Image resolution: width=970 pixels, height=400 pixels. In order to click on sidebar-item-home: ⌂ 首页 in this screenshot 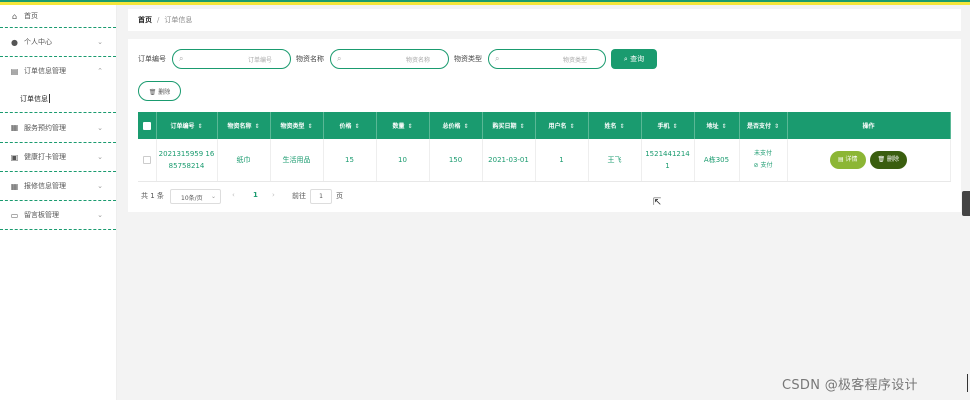, I will do `click(58, 16)`.